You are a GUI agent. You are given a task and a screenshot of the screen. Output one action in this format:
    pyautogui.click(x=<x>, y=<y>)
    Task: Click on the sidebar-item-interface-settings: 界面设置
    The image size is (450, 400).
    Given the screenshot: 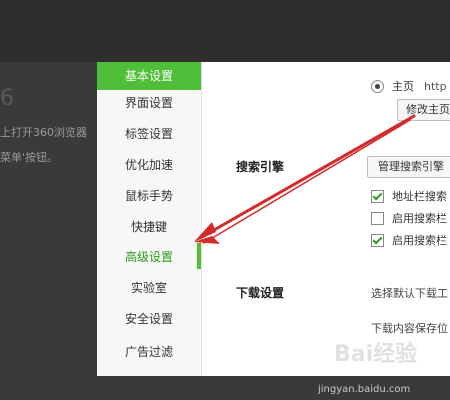 What is the action you would take?
    pyautogui.click(x=149, y=103)
    